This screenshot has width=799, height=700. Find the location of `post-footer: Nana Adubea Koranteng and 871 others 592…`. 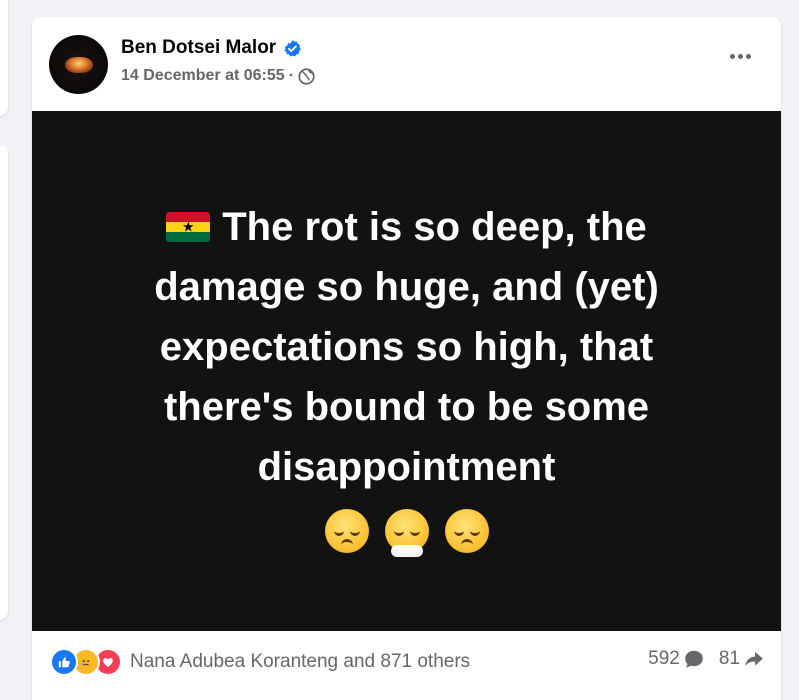

post-footer: Nana Adubea Koranteng and 871 others 592… is located at coordinates (406, 661).